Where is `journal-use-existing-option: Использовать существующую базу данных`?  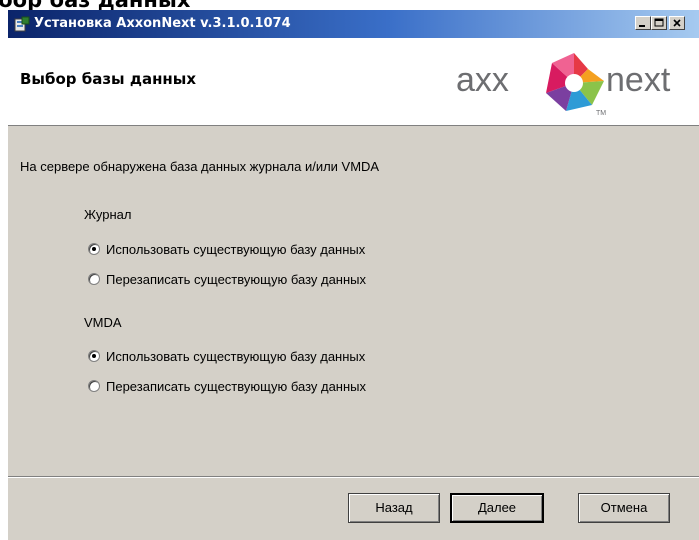 journal-use-existing-option: Использовать существующую базу данных is located at coordinates (226, 249).